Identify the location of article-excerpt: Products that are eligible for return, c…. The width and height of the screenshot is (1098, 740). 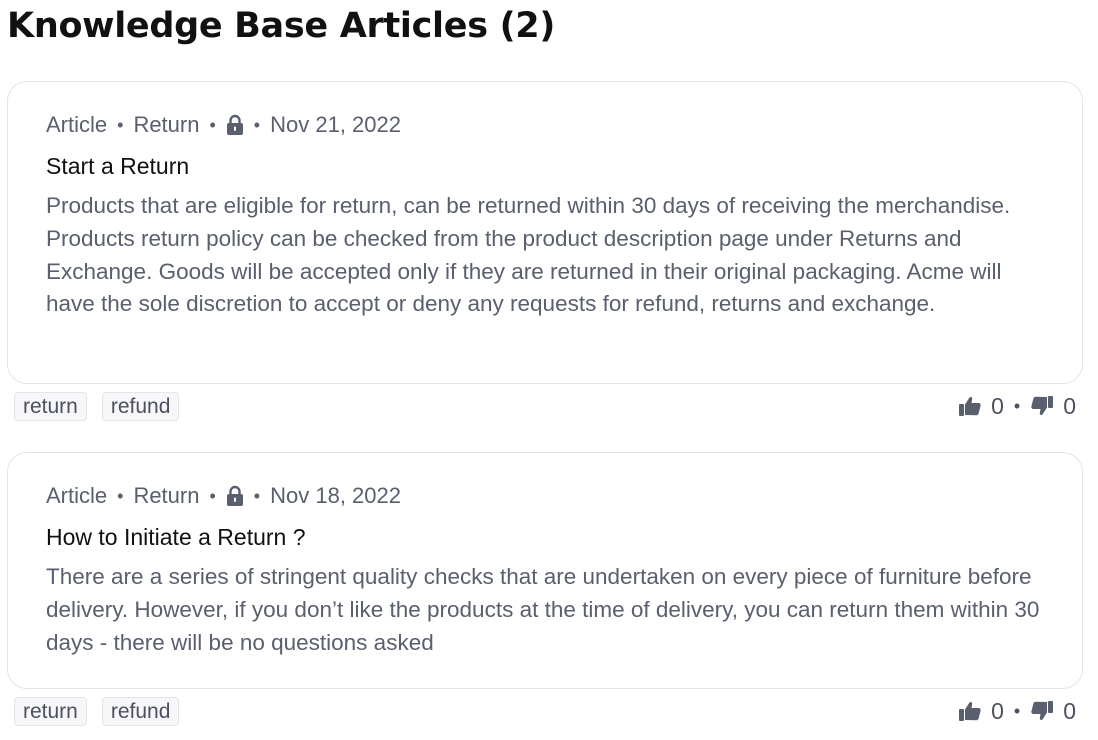
(528, 255).